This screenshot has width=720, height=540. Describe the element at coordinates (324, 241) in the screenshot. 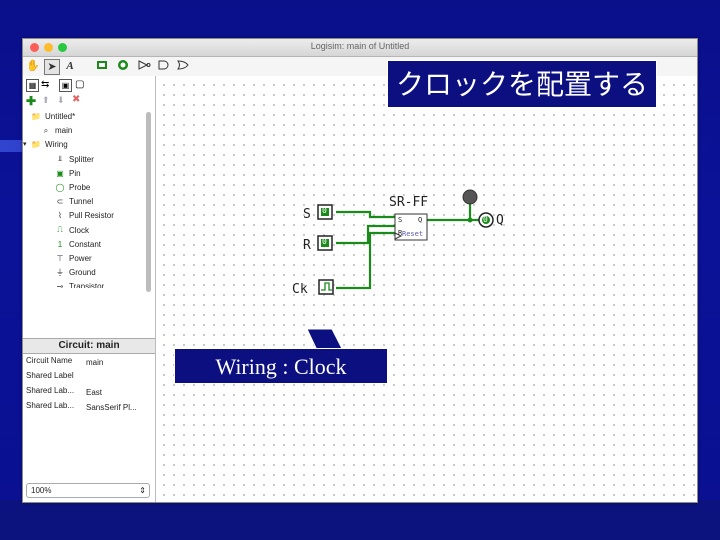

I see `pin-r-value: 0` at that location.